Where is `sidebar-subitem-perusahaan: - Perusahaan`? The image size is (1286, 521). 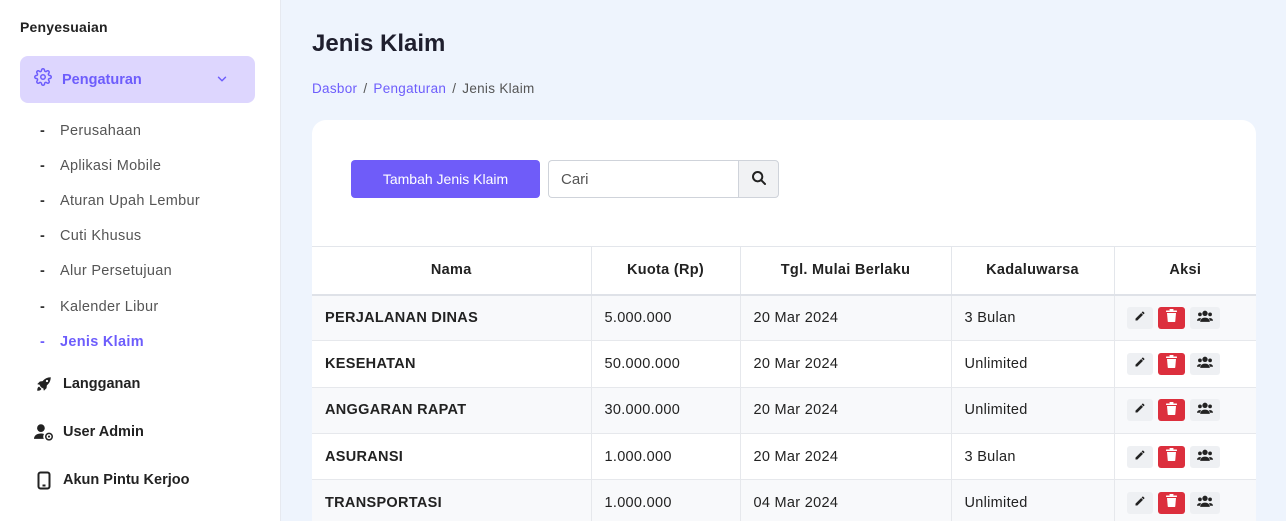 sidebar-subitem-perusahaan: - Perusahaan is located at coordinates (140, 130).